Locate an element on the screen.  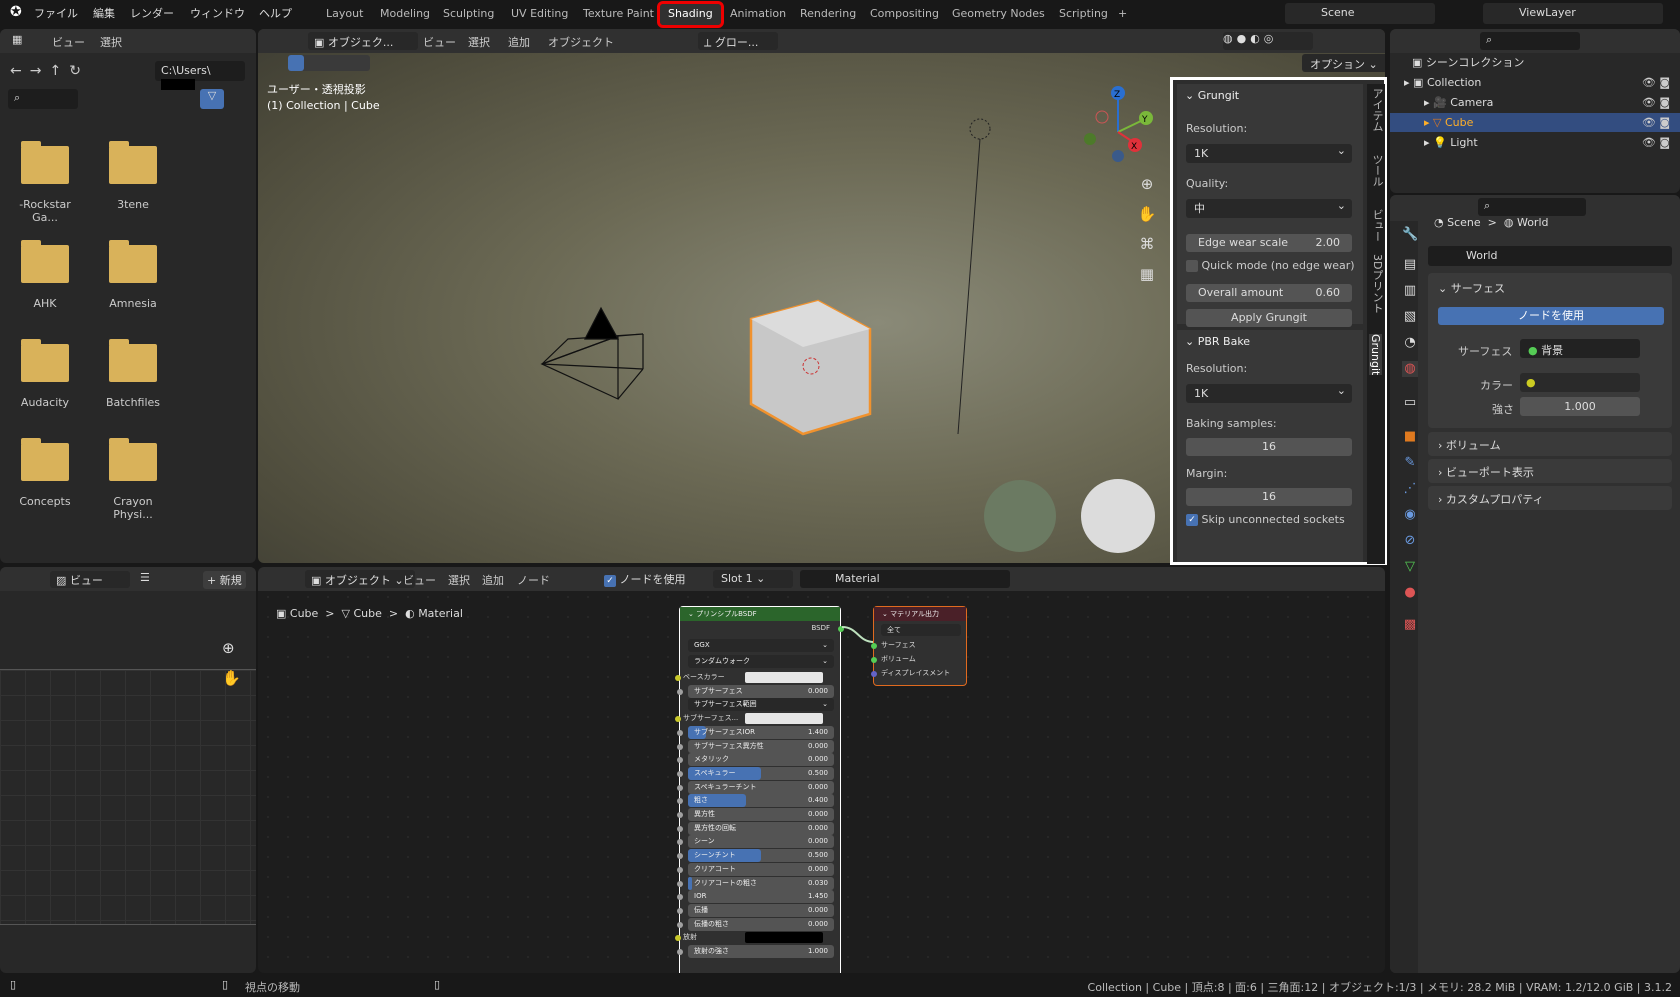
render-tab-icon: ▤ is located at coordinates (1410, 265).